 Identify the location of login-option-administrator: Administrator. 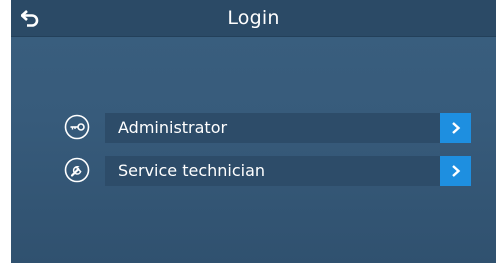
(288, 128).